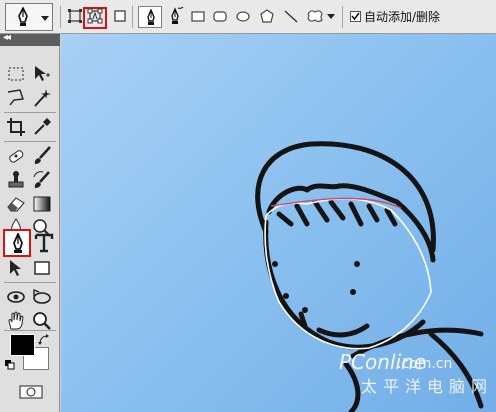 This screenshot has width=496, height=412. Describe the element at coordinates (176, 16) in the screenshot. I see `freeform-pen-icon` at that location.